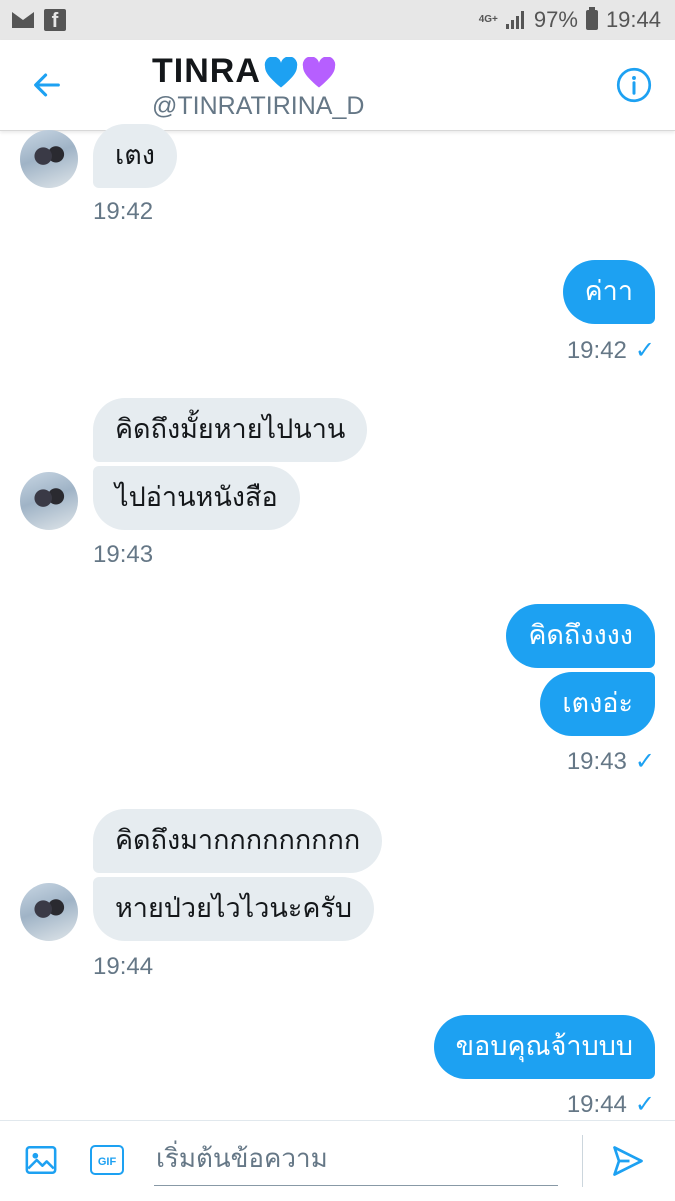  I want to click on signal-icon, so click(515, 20).